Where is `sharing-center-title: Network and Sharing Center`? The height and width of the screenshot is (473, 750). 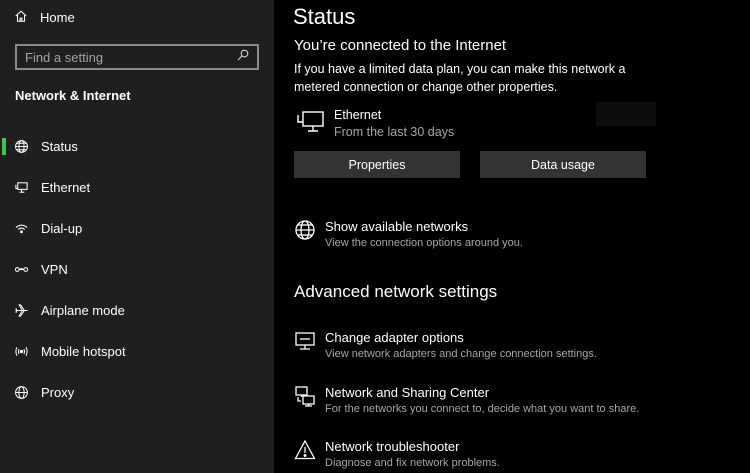 sharing-center-title: Network and Sharing Center is located at coordinates (407, 392).